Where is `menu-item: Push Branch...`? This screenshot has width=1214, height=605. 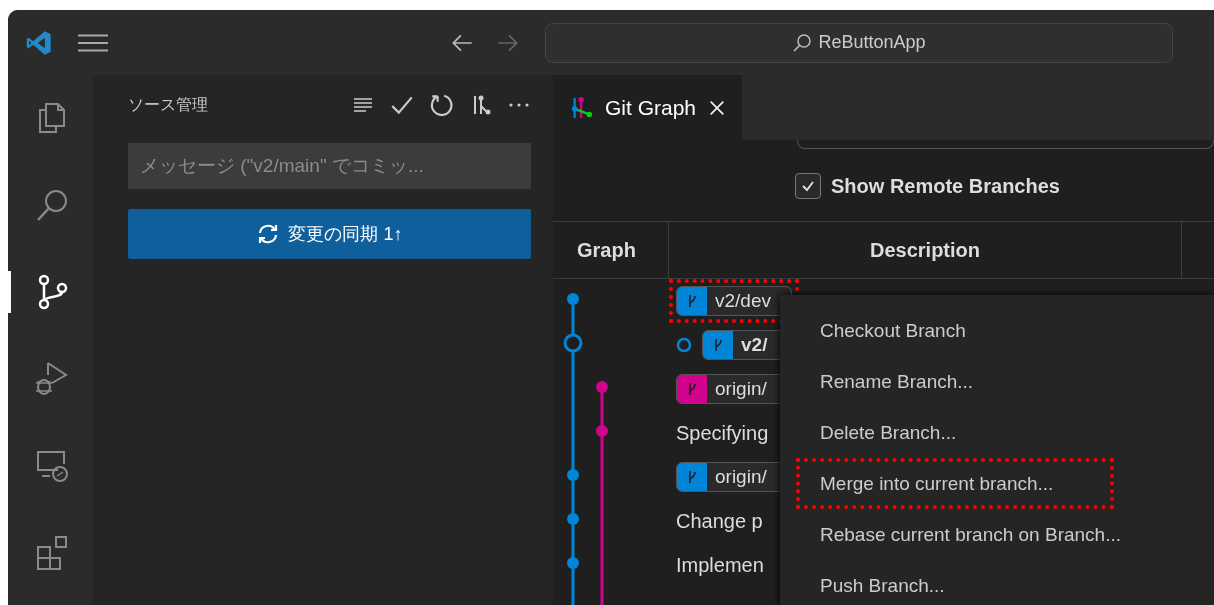 menu-item: Push Branch... is located at coordinates (994, 582).